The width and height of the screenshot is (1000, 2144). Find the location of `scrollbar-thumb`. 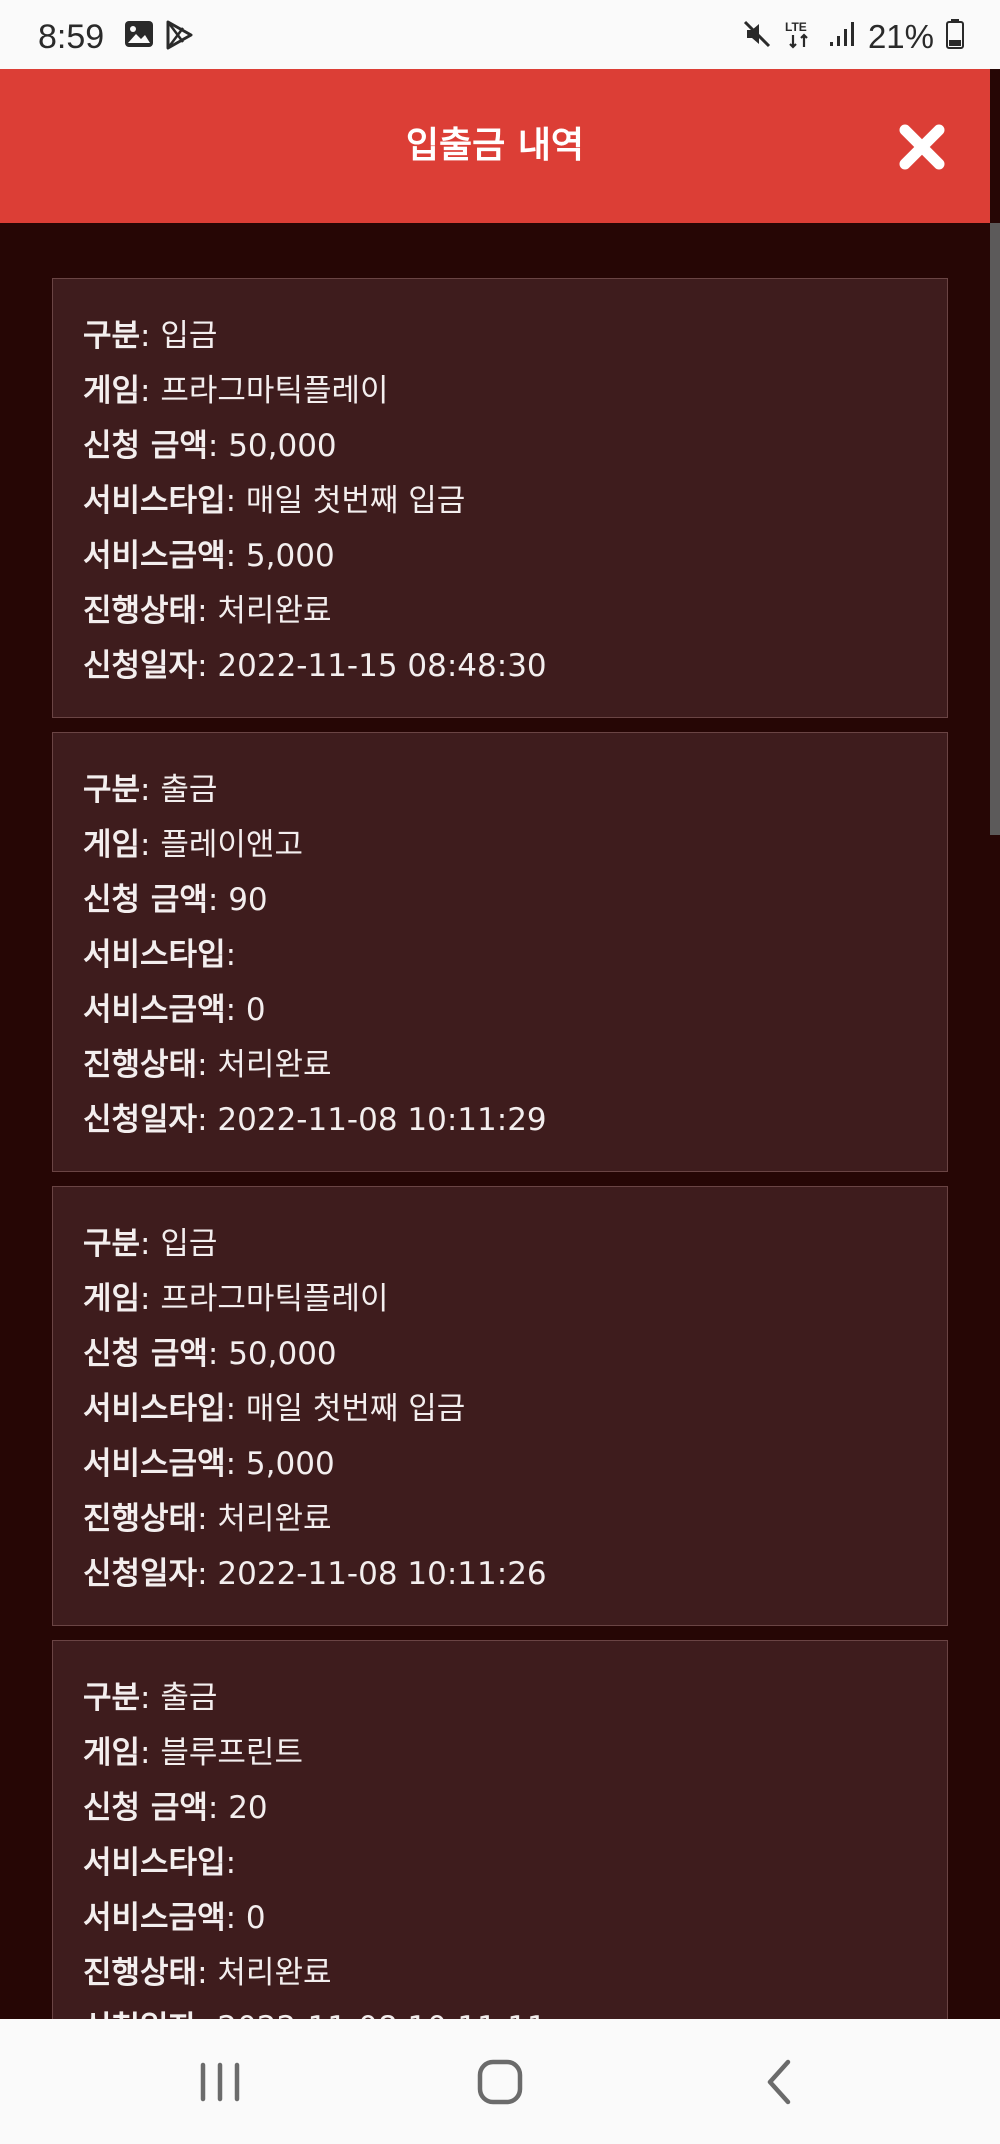

scrollbar-thumb is located at coordinates (995, 529).